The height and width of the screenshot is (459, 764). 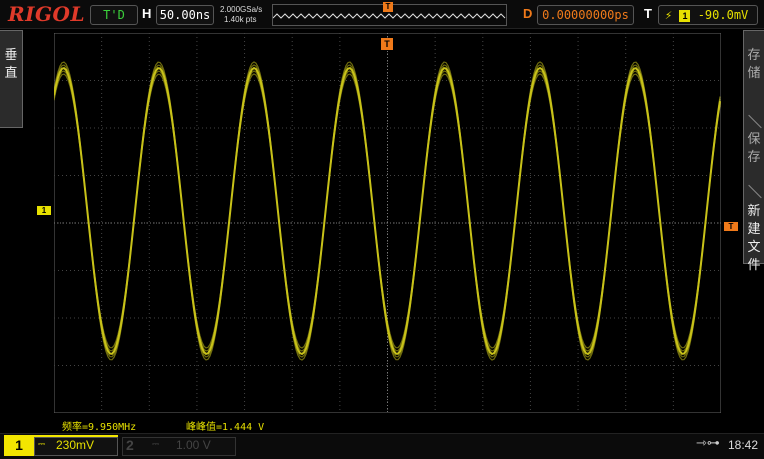 I want to click on trigger-label: T, so click(x=648, y=13).